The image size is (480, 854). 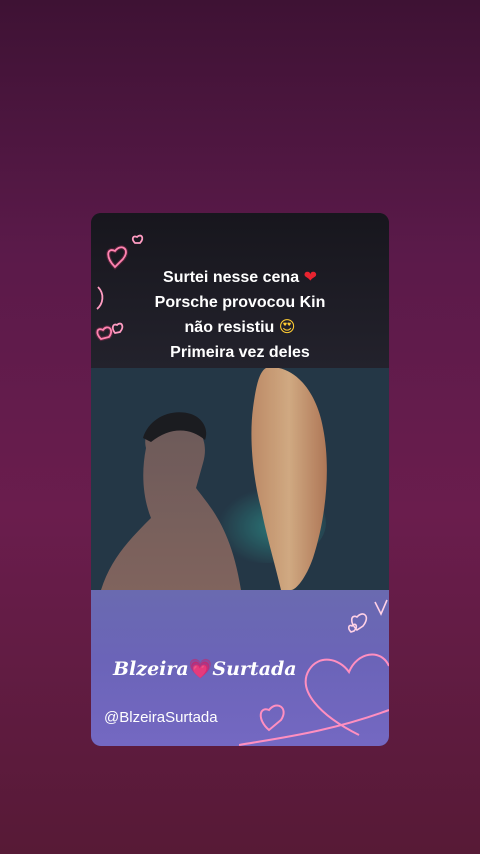 I want to click on caption-line-3: não resistiu 😍, so click(x=240, y=326).